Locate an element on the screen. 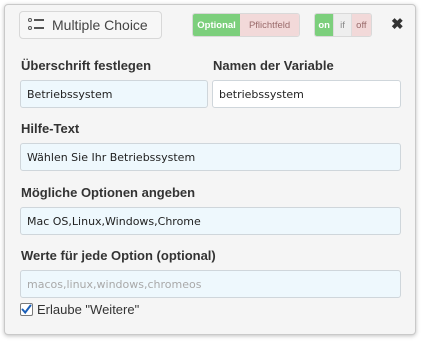  values-input: macos,linux,windows,chromeos is located at coordinates (210, 284).